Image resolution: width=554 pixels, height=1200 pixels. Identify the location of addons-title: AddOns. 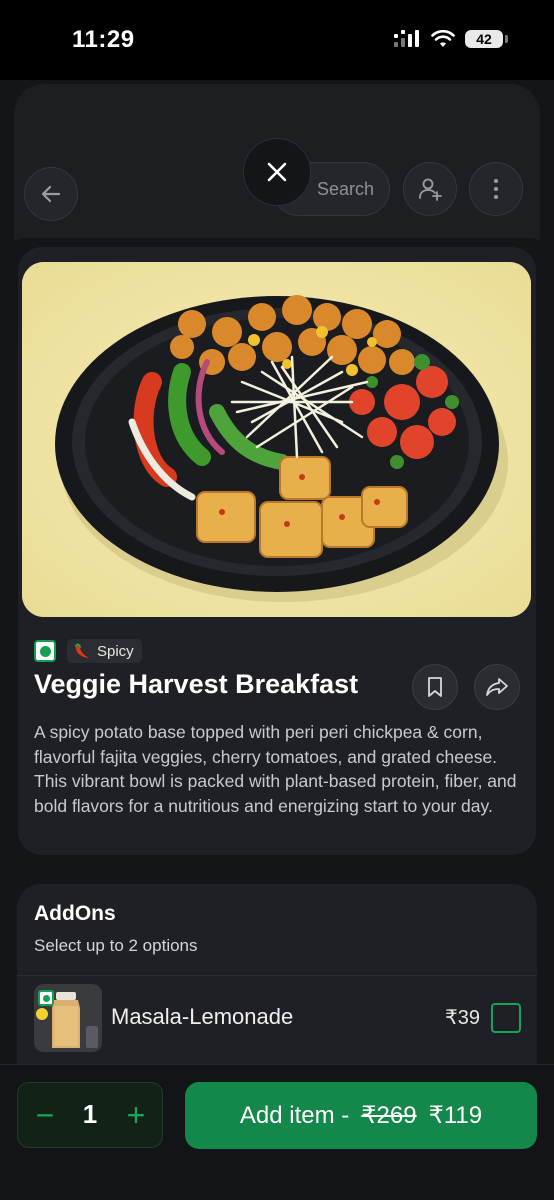
(75, 913).